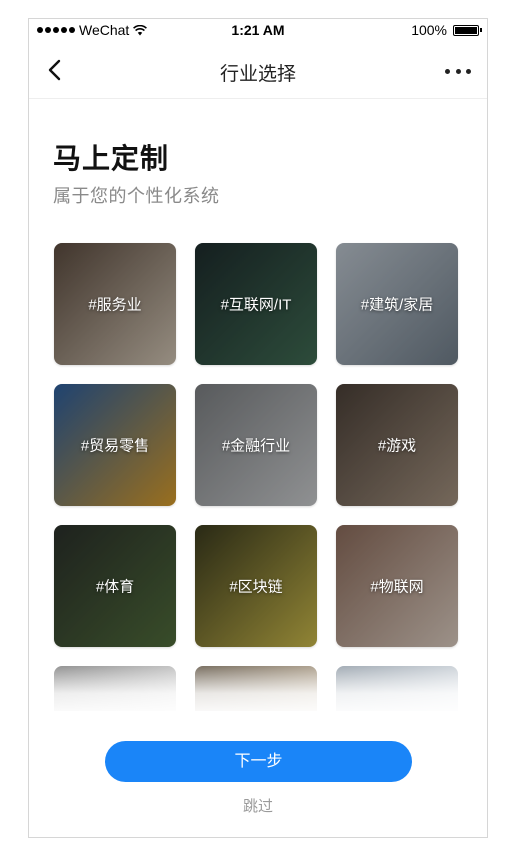  I want to click on page-title: 马上定制, so click(111, 158).